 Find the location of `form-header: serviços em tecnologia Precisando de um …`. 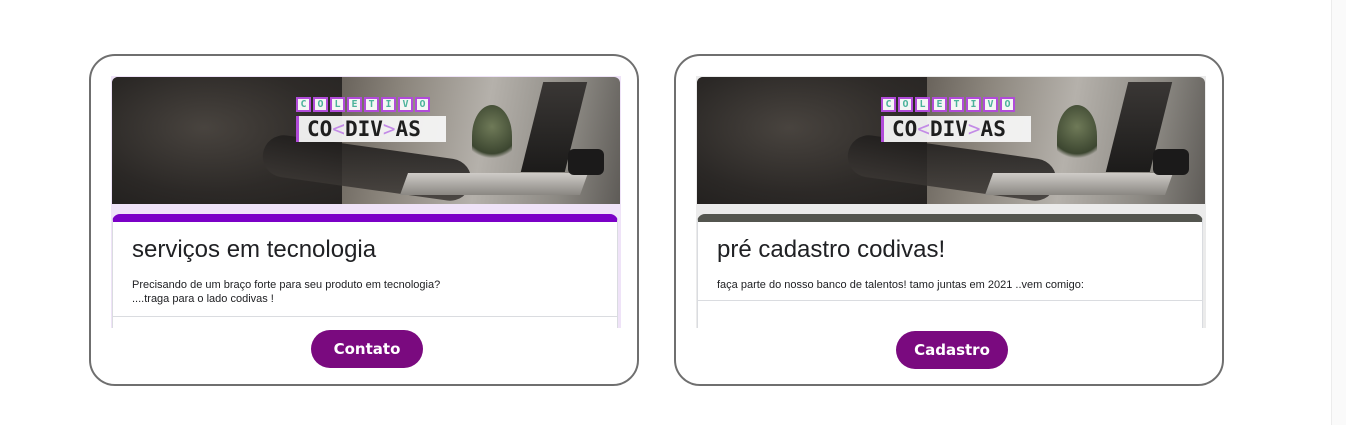

form-header: serviços em tecnologia Precisando de um … is located at coordinates (365, 271).